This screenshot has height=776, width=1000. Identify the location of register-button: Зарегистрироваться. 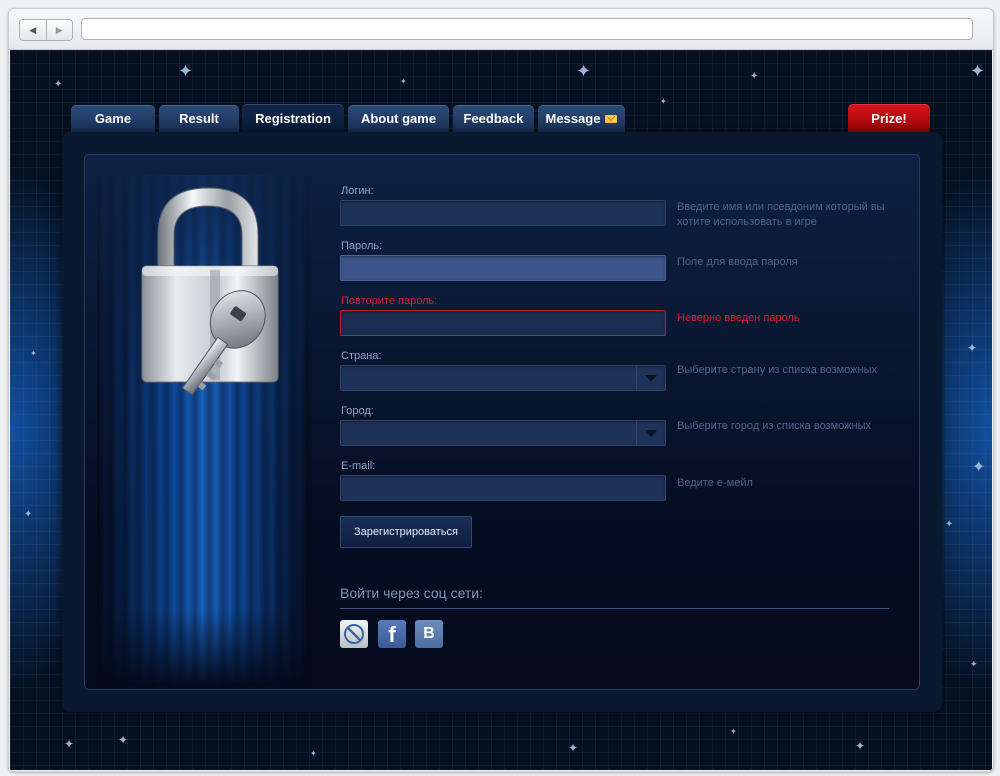
(406, 532).